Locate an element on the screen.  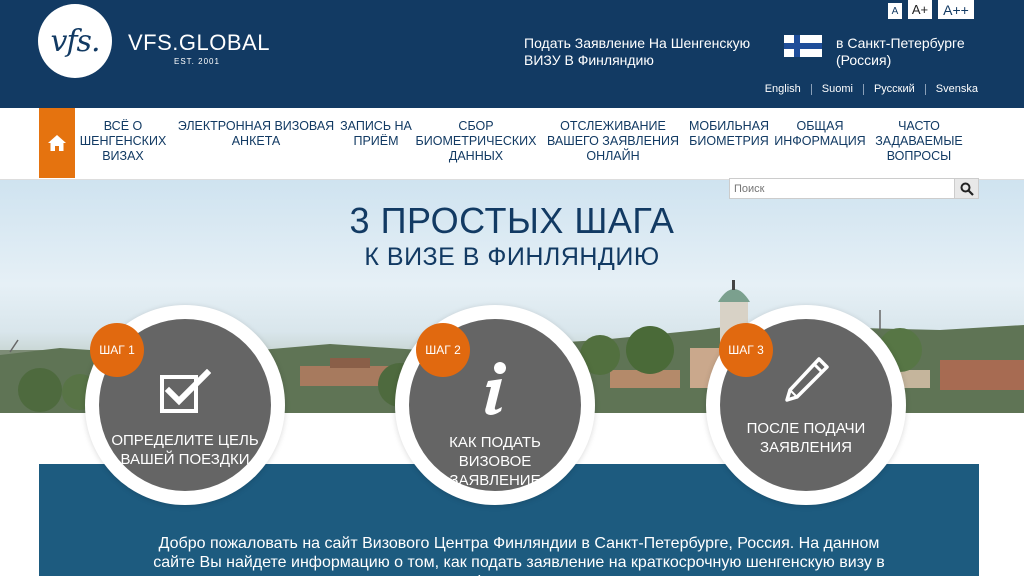
step-3-badge: ШАГ 3 is located at coordinates (746, 350).